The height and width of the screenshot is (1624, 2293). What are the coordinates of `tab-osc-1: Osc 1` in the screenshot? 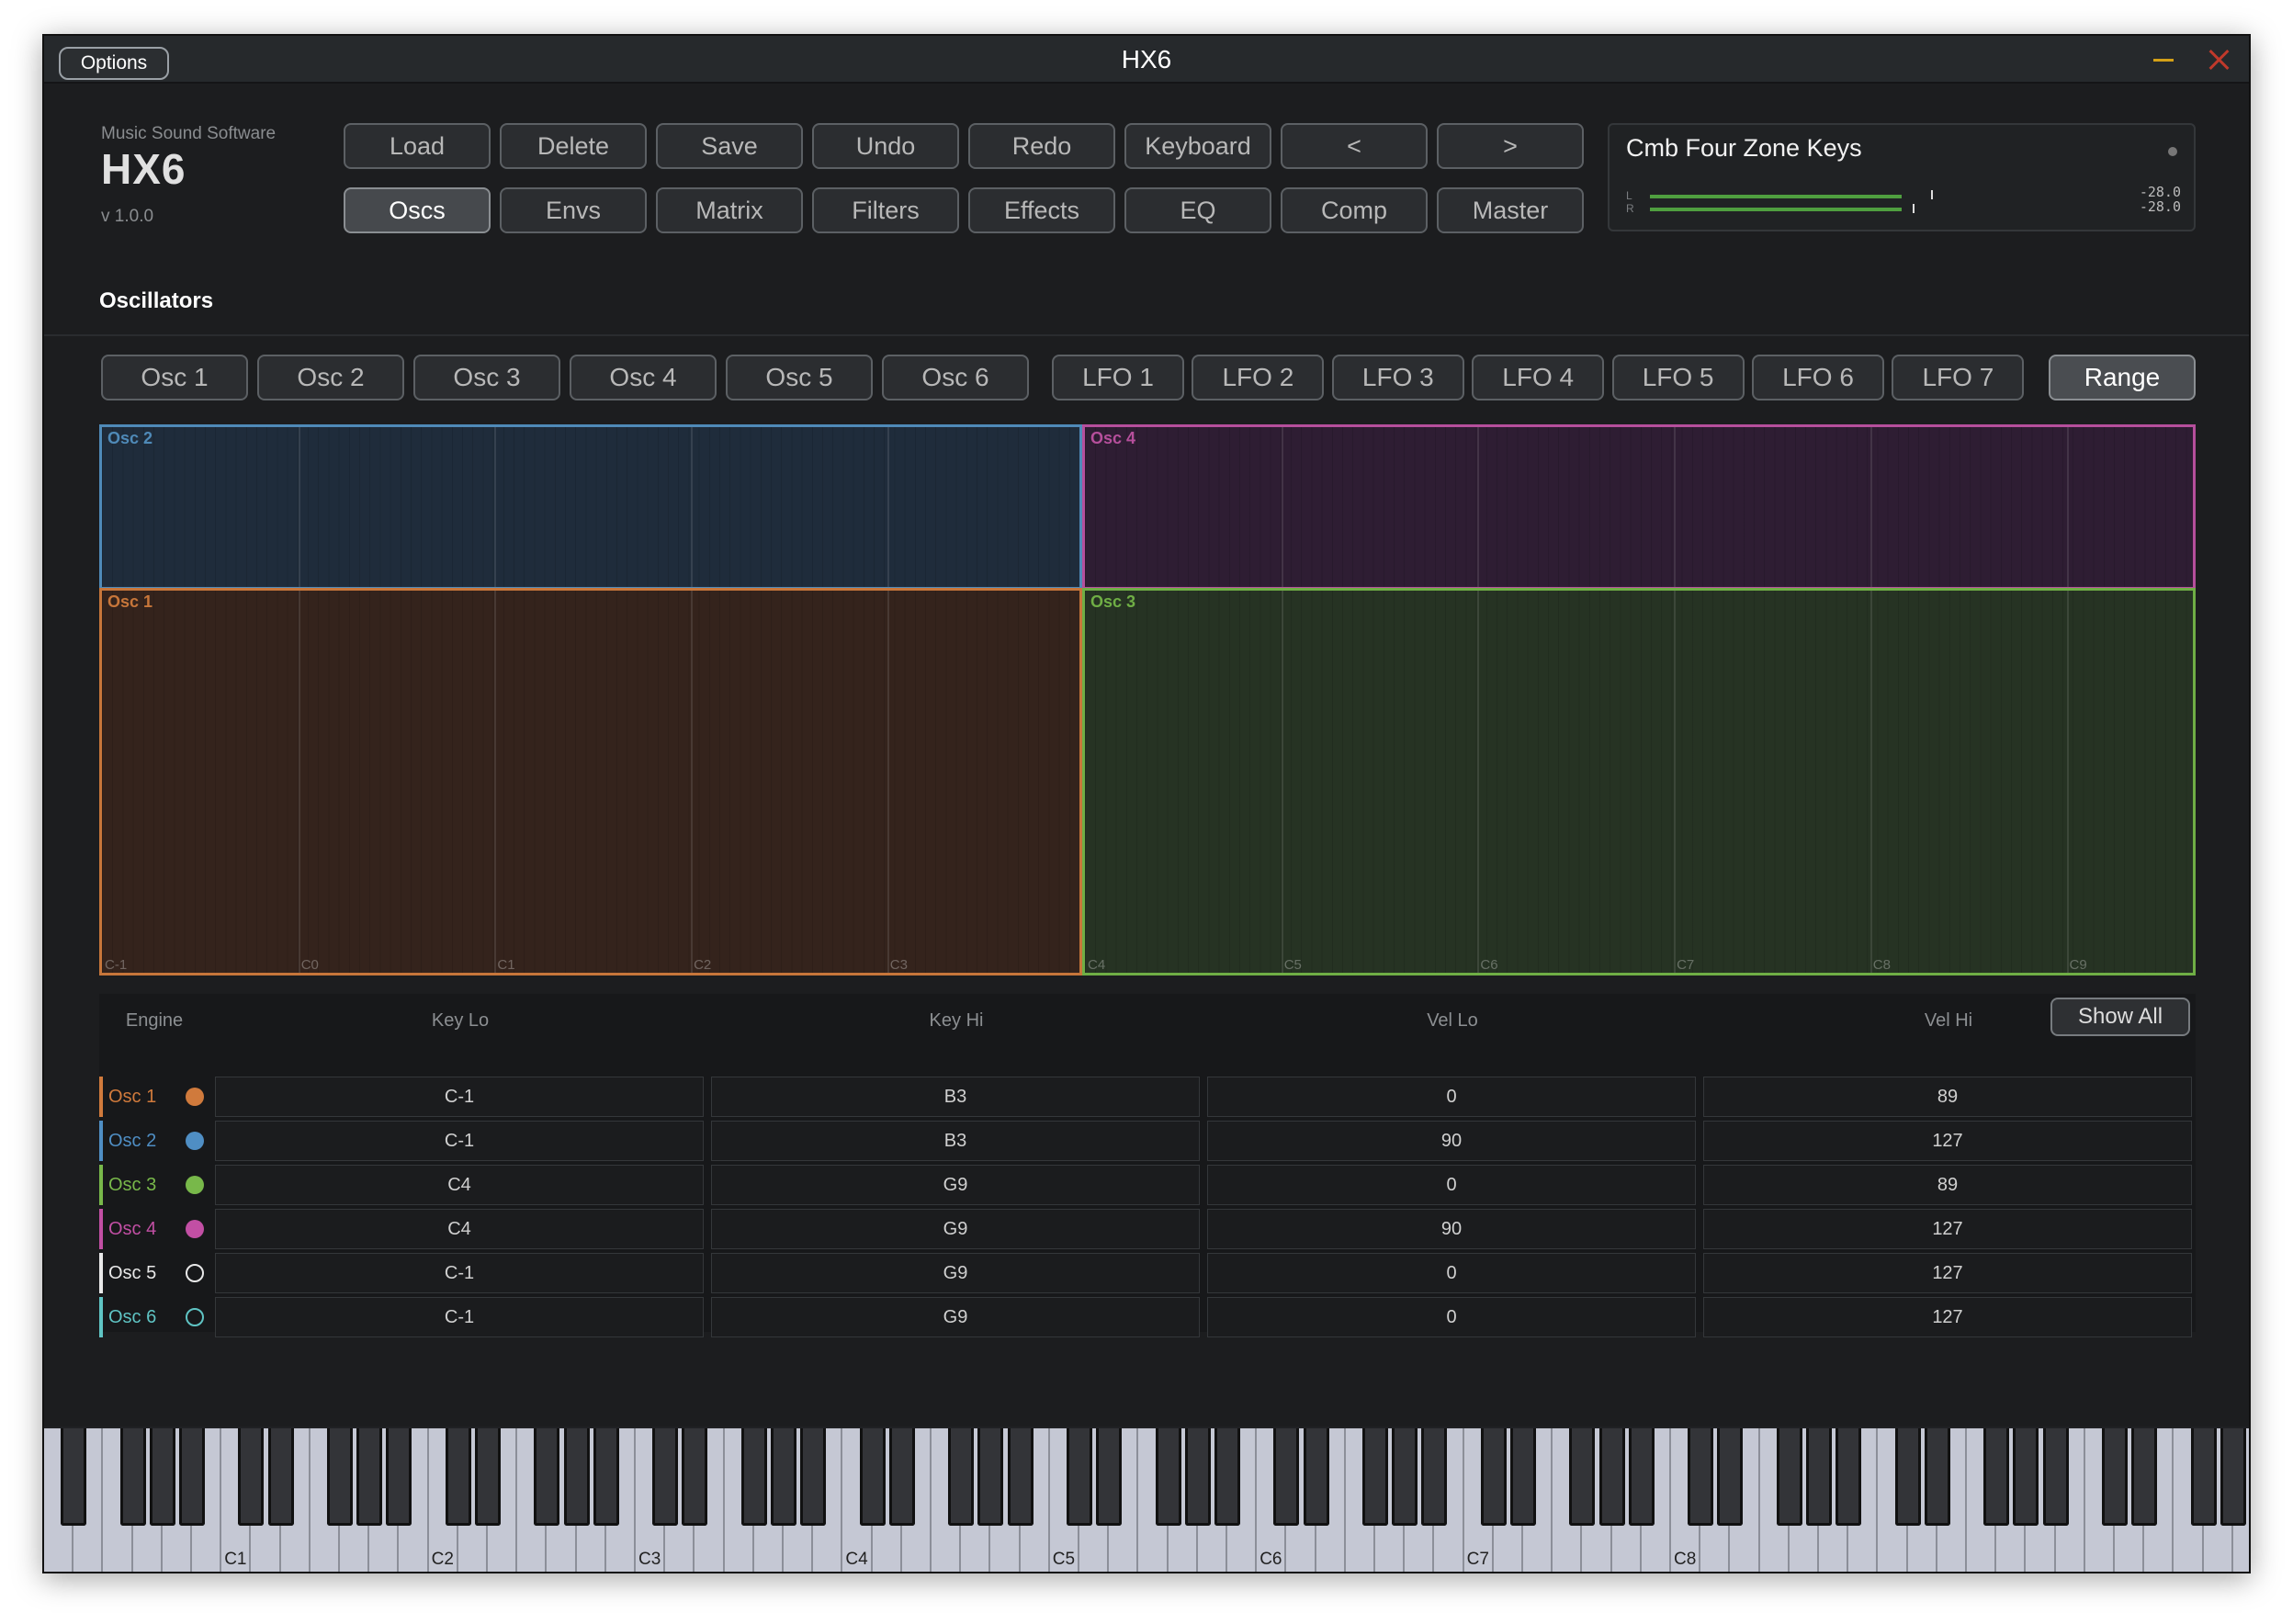 It's located at (174, 377).